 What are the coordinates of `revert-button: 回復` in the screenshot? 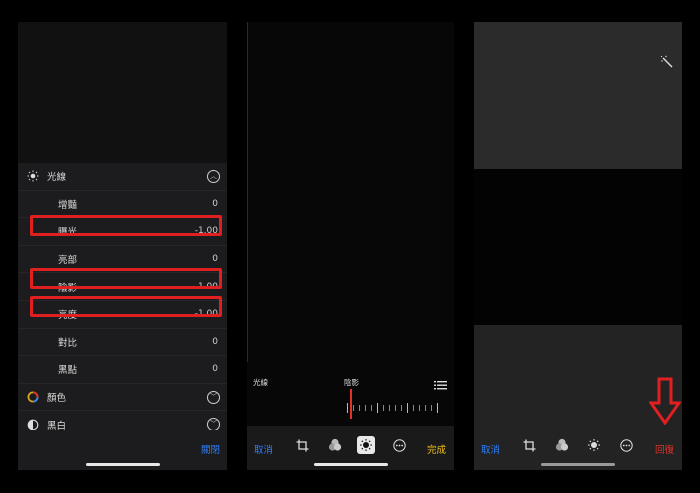 It's located at (664, 449).